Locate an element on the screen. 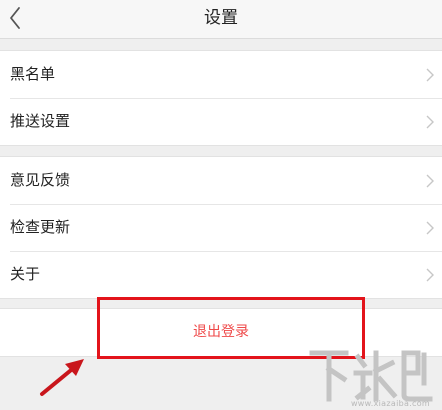 This screenshot has width=442, height=410. row-check-update: 检查更新 is located at coordinates (221, 227).